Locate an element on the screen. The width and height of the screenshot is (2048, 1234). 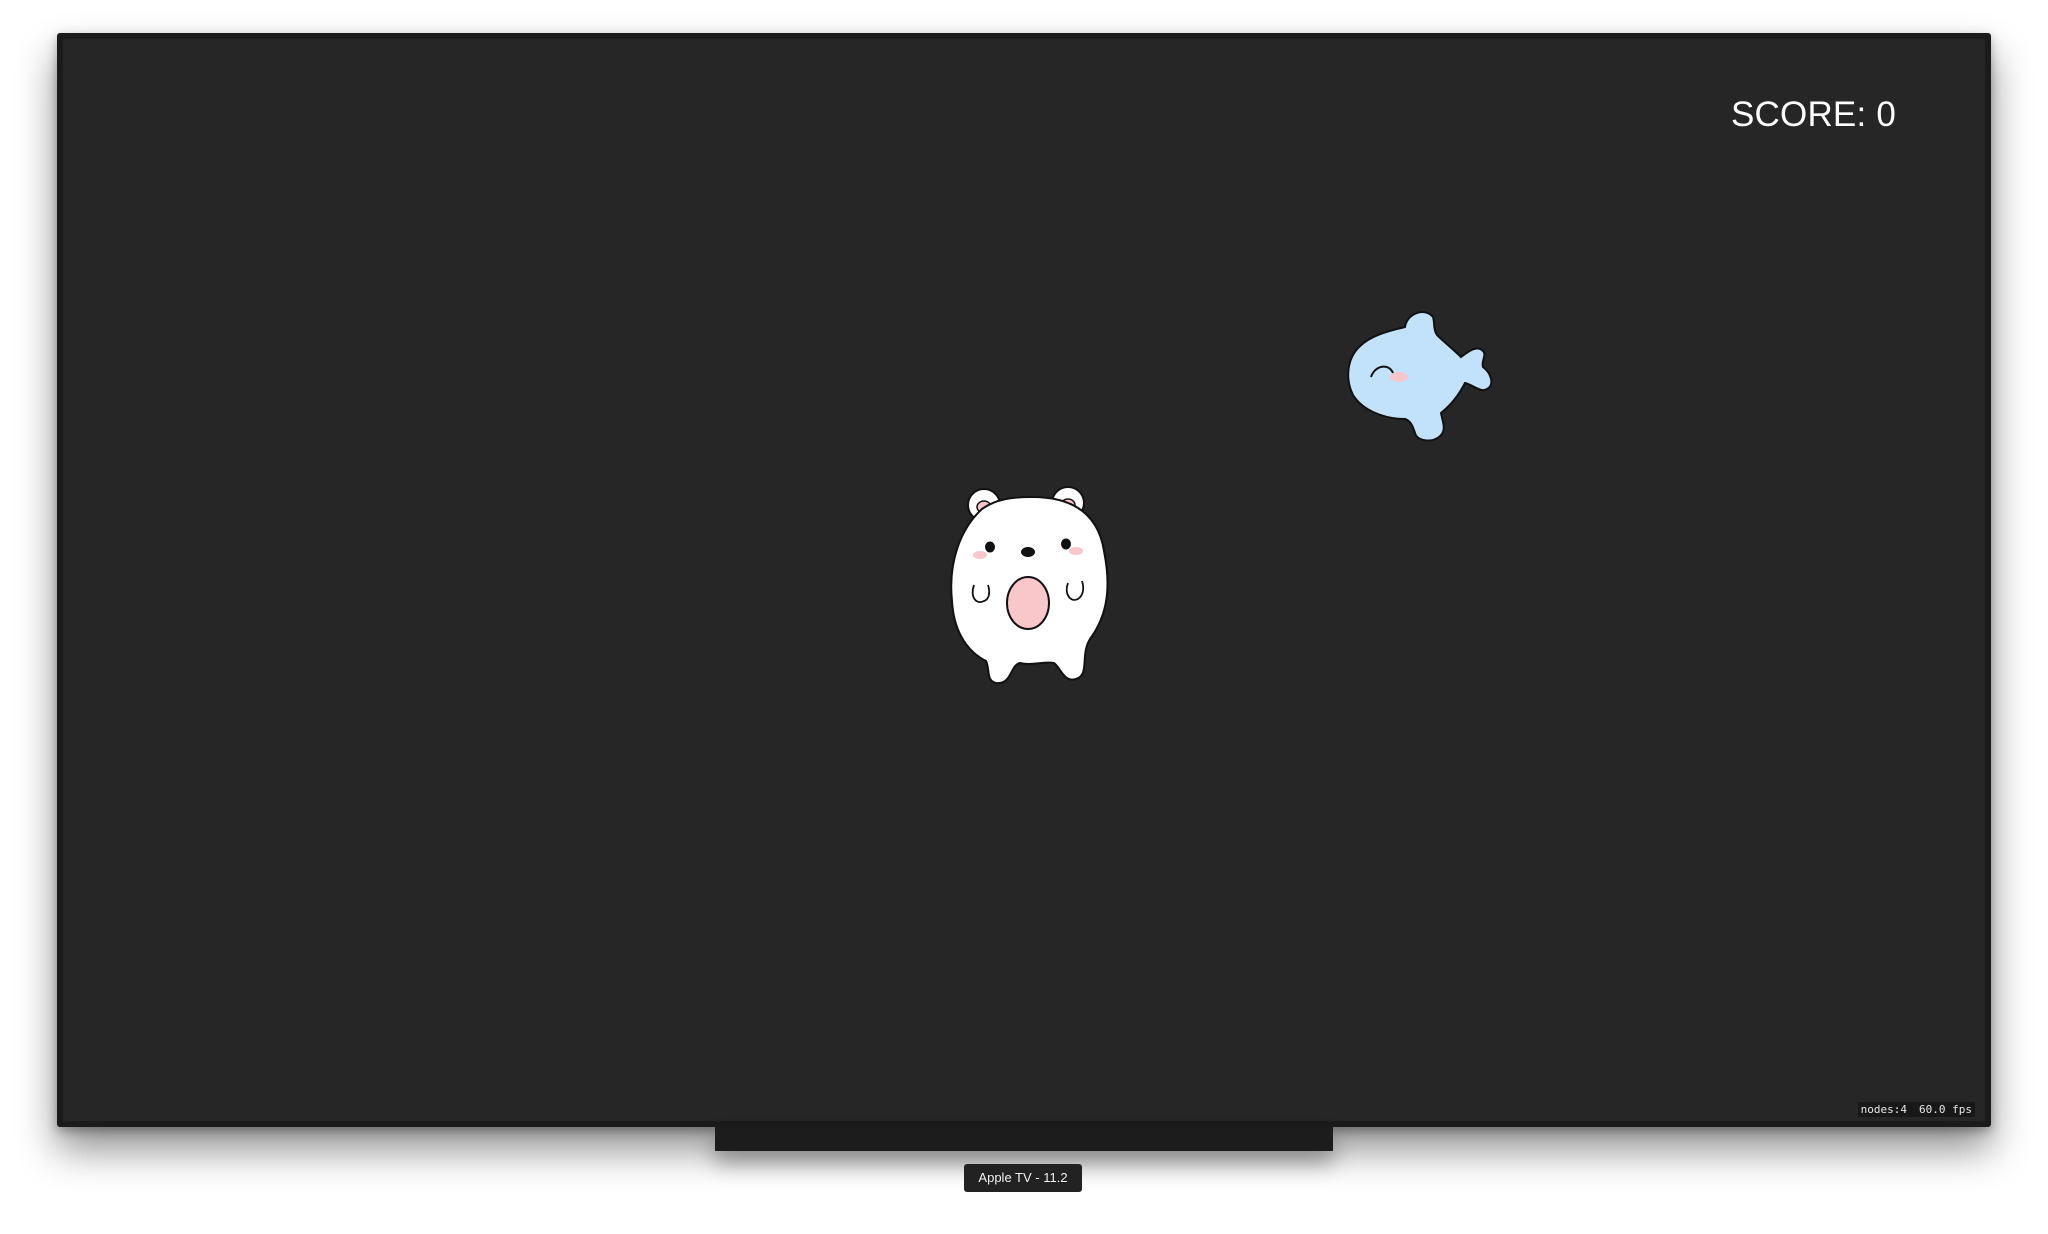
simulator-device-label: Apple TV - 11.2 is located at coordinates (1023, 1178).